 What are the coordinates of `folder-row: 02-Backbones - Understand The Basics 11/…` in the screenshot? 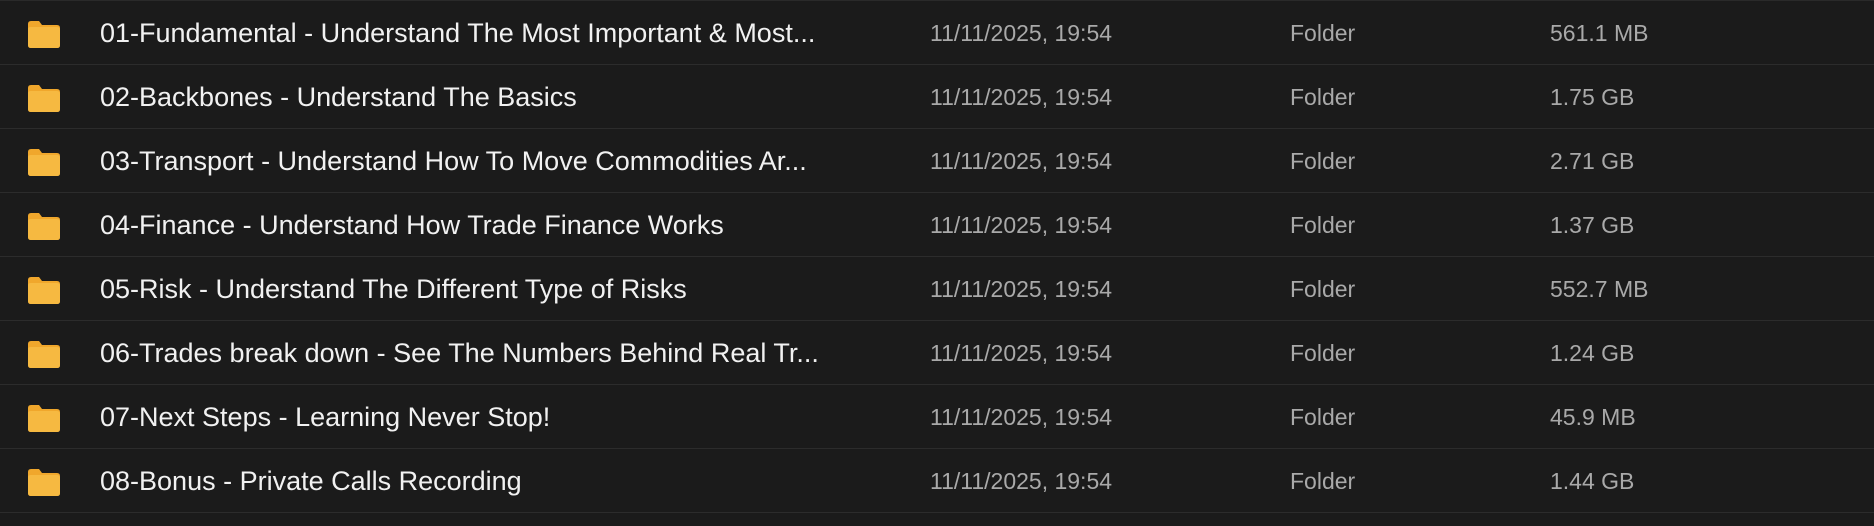 It's located at (937, 97).